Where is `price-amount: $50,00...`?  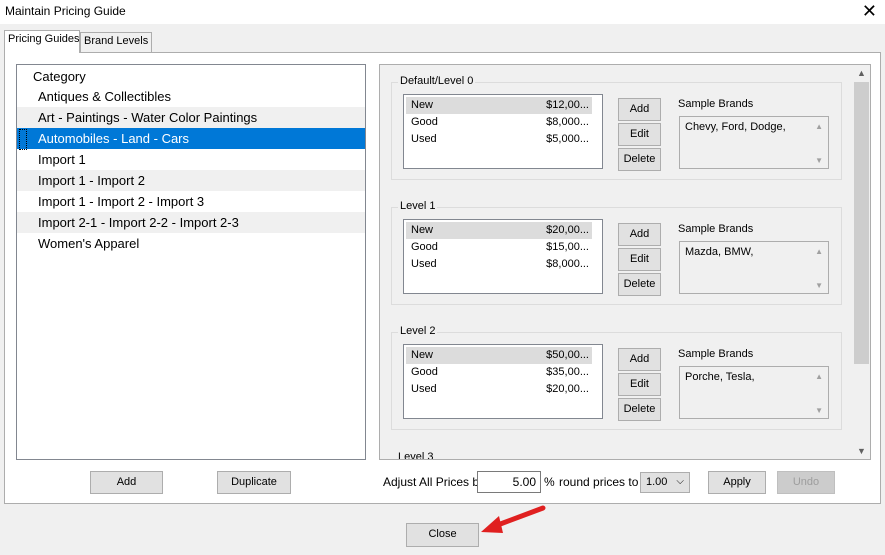 price-amount: $50,00... is located at coordinates (567, 355).